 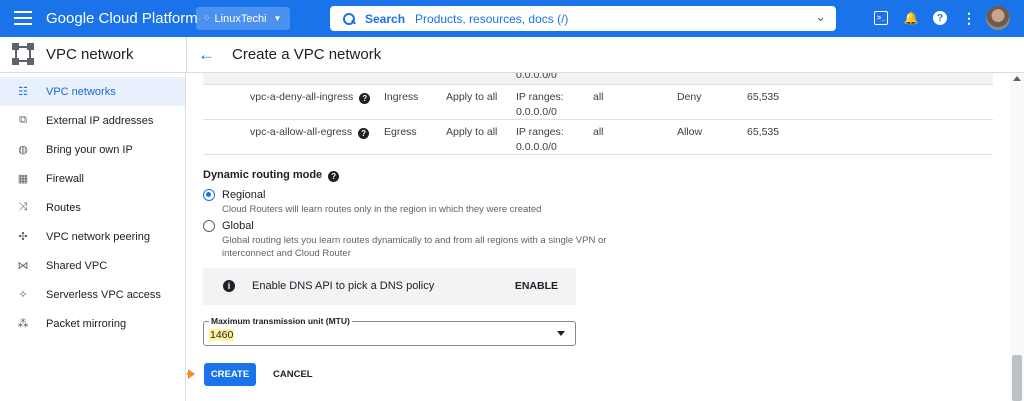 I want to click on rule-direction: Ingress, so click(x=401, y=97).